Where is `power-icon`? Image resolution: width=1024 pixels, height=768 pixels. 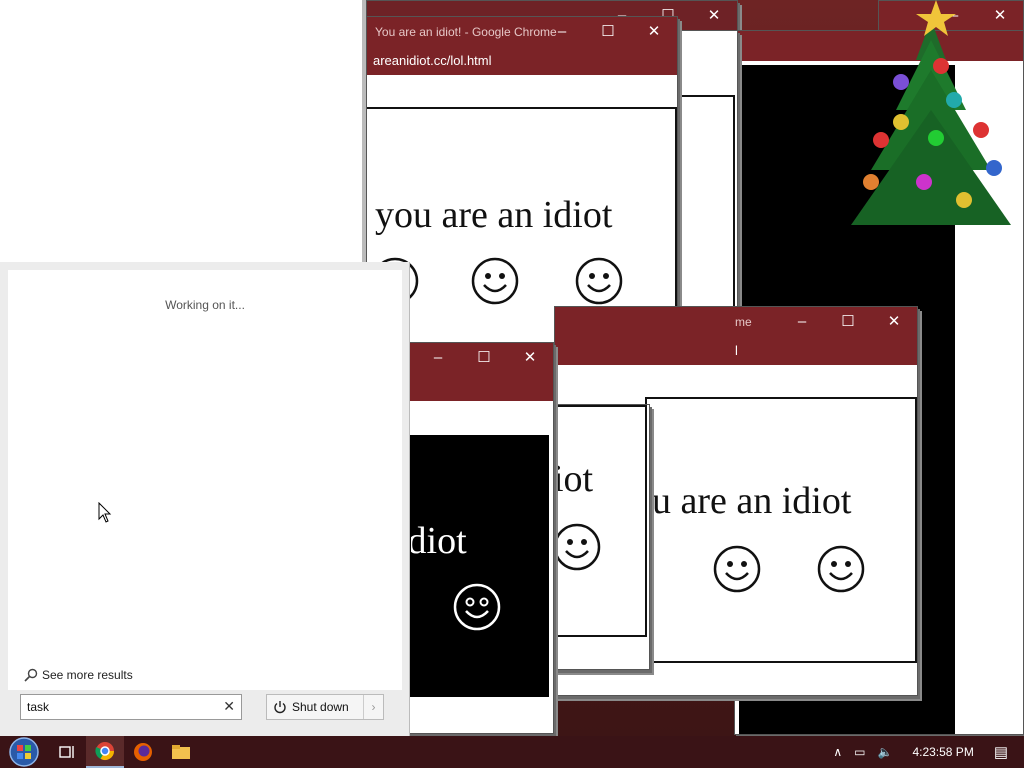 power-icon is located at coordinates (280, 707).